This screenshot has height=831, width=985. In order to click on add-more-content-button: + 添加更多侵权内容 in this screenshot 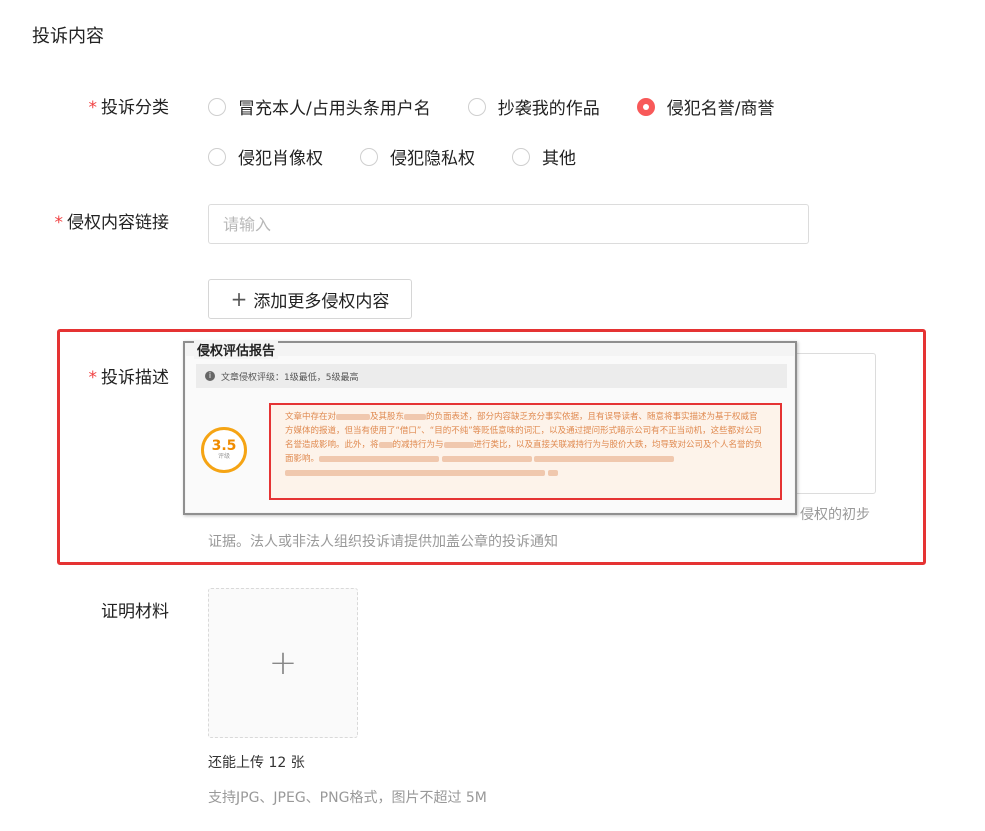, I will do `click(310, 299)`.